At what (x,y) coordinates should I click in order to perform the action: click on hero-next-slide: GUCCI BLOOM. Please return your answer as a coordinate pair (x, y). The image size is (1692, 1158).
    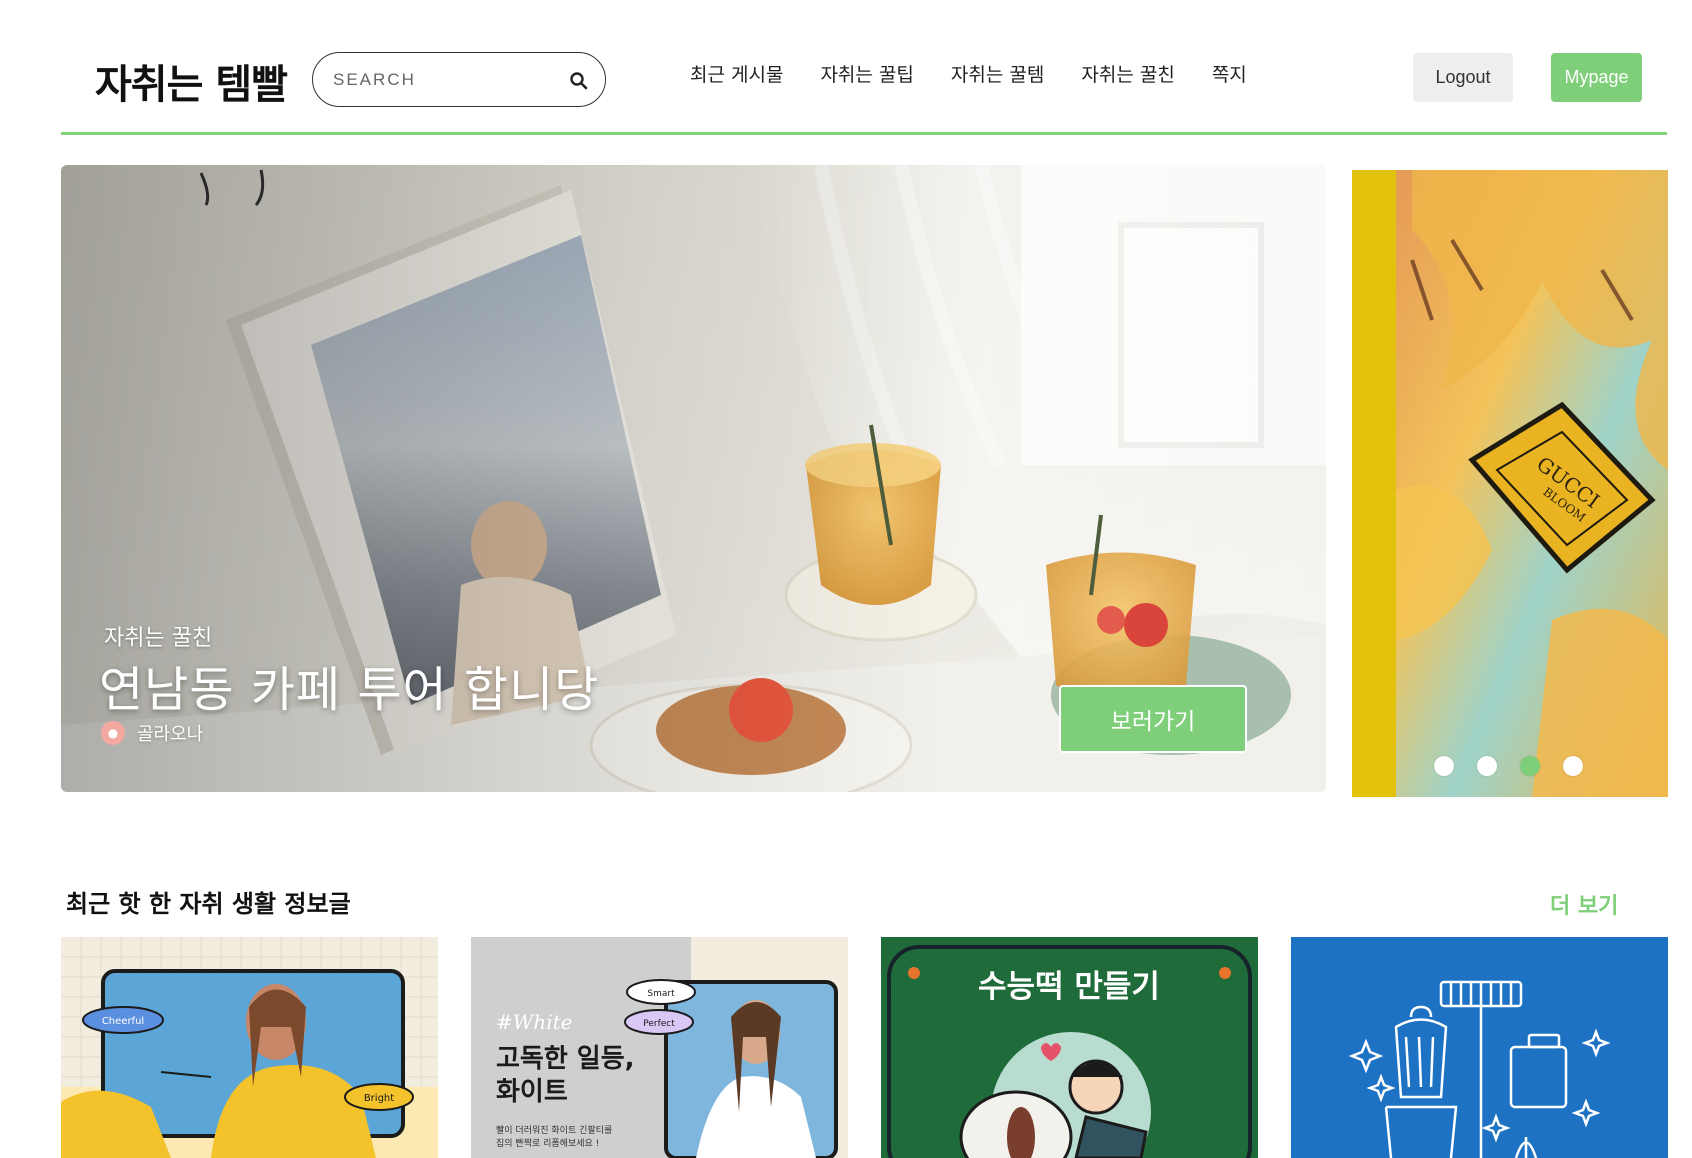
    Looking at the image, I should click on (1510, 483).